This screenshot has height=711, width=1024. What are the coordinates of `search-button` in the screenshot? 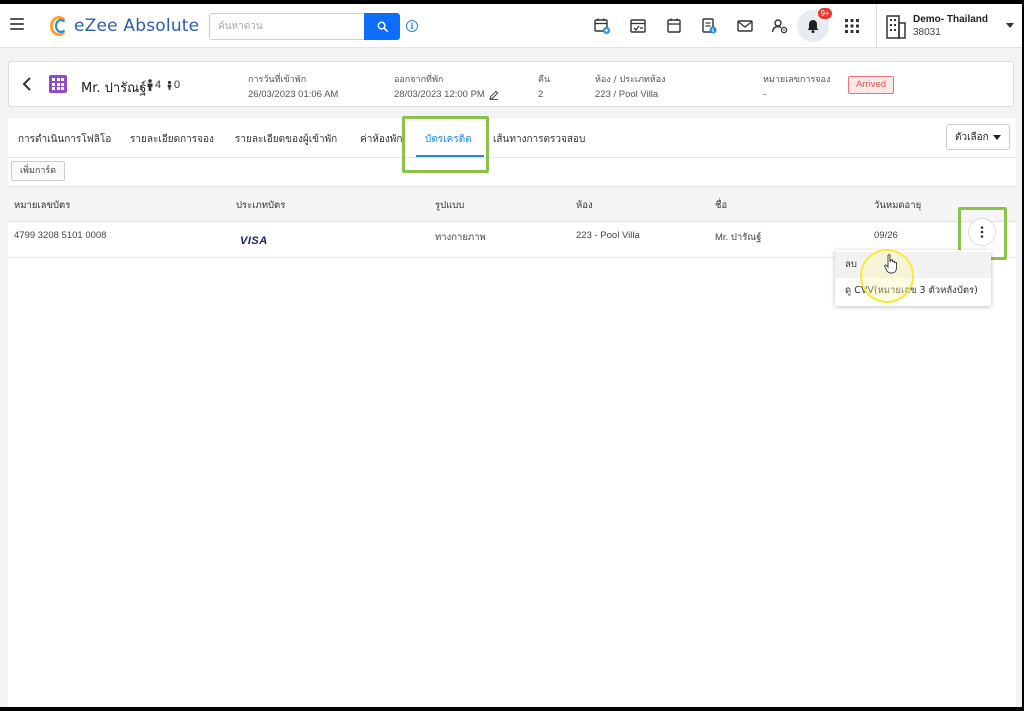 It's located at (382, 26).